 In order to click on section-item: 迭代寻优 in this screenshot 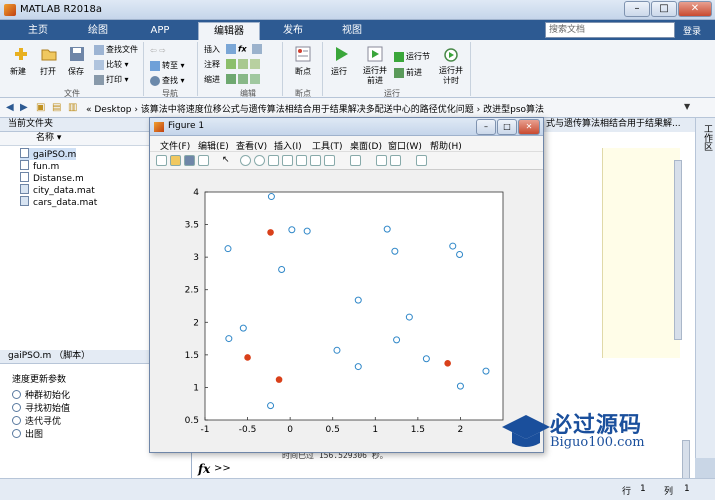, I will do `click(36, 420)`.